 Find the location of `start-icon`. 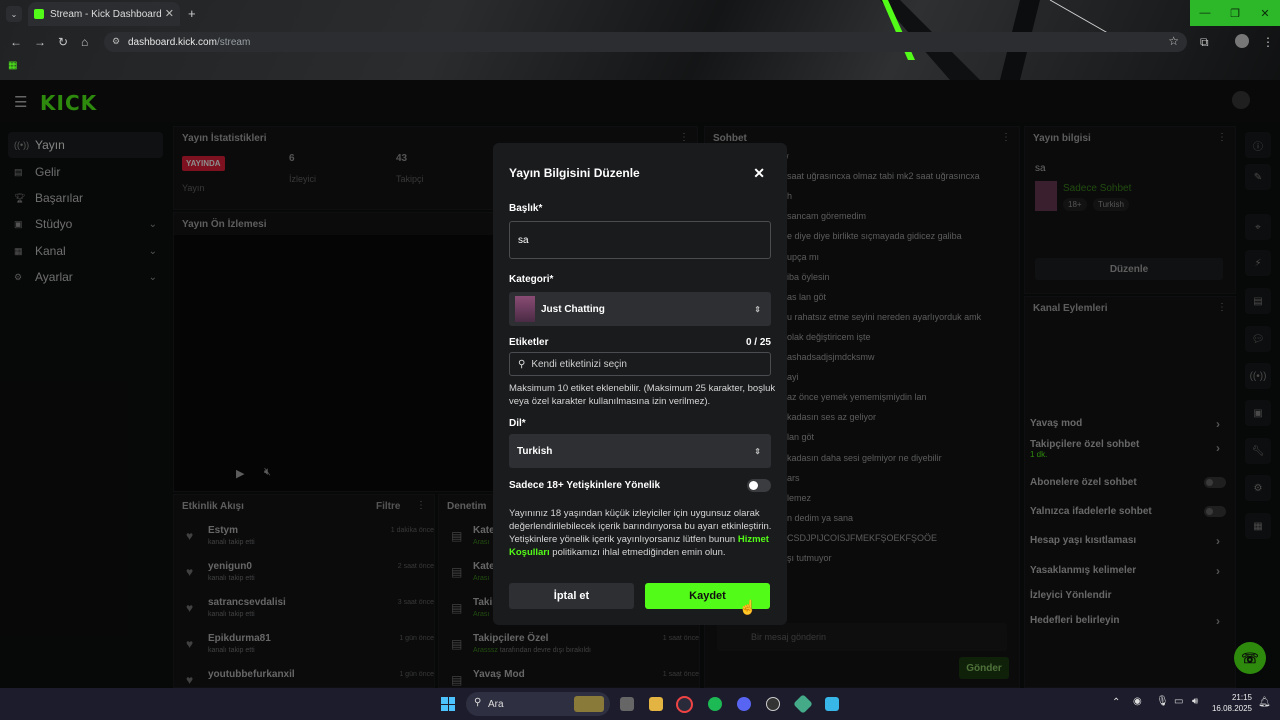

start-icon is located at coordinates (448, 704).